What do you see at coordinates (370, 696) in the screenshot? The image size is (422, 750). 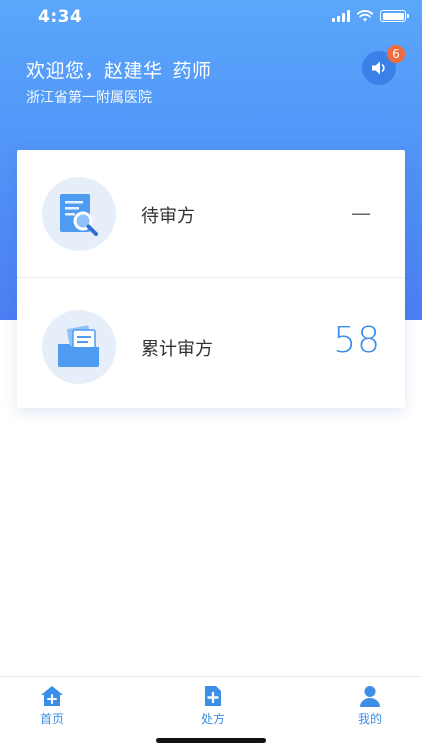 I see `user-icon` at bounding box center [370, 696].